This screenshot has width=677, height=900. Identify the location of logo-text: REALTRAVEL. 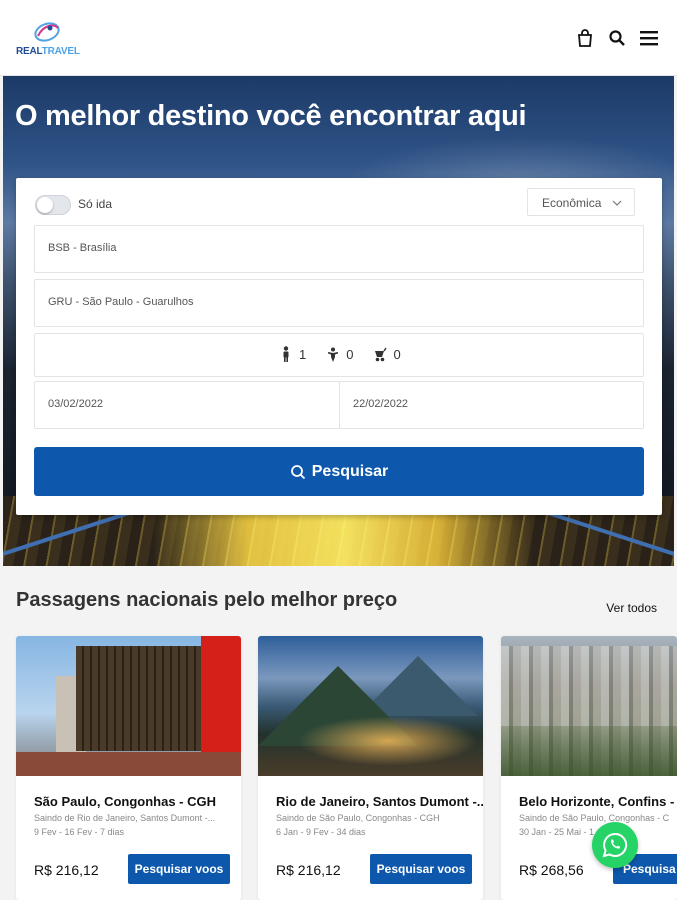
(48, 51).